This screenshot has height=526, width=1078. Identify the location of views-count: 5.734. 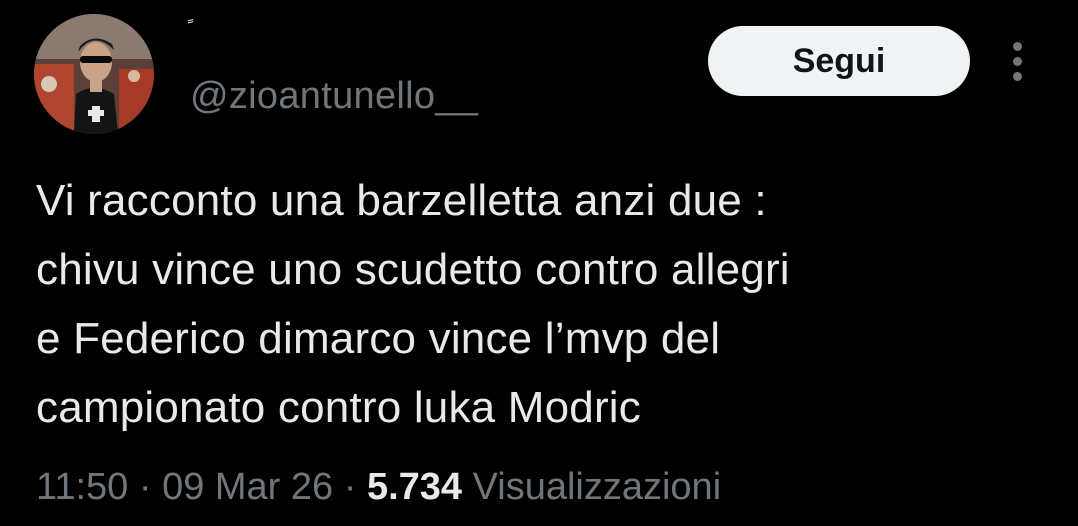
(414, 487).